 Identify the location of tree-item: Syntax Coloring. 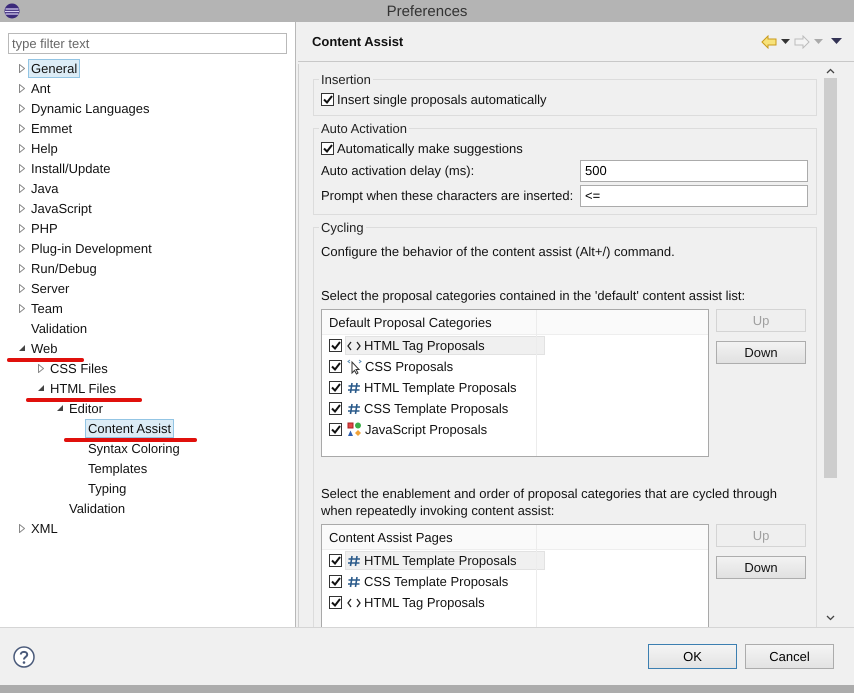
(134, 448).